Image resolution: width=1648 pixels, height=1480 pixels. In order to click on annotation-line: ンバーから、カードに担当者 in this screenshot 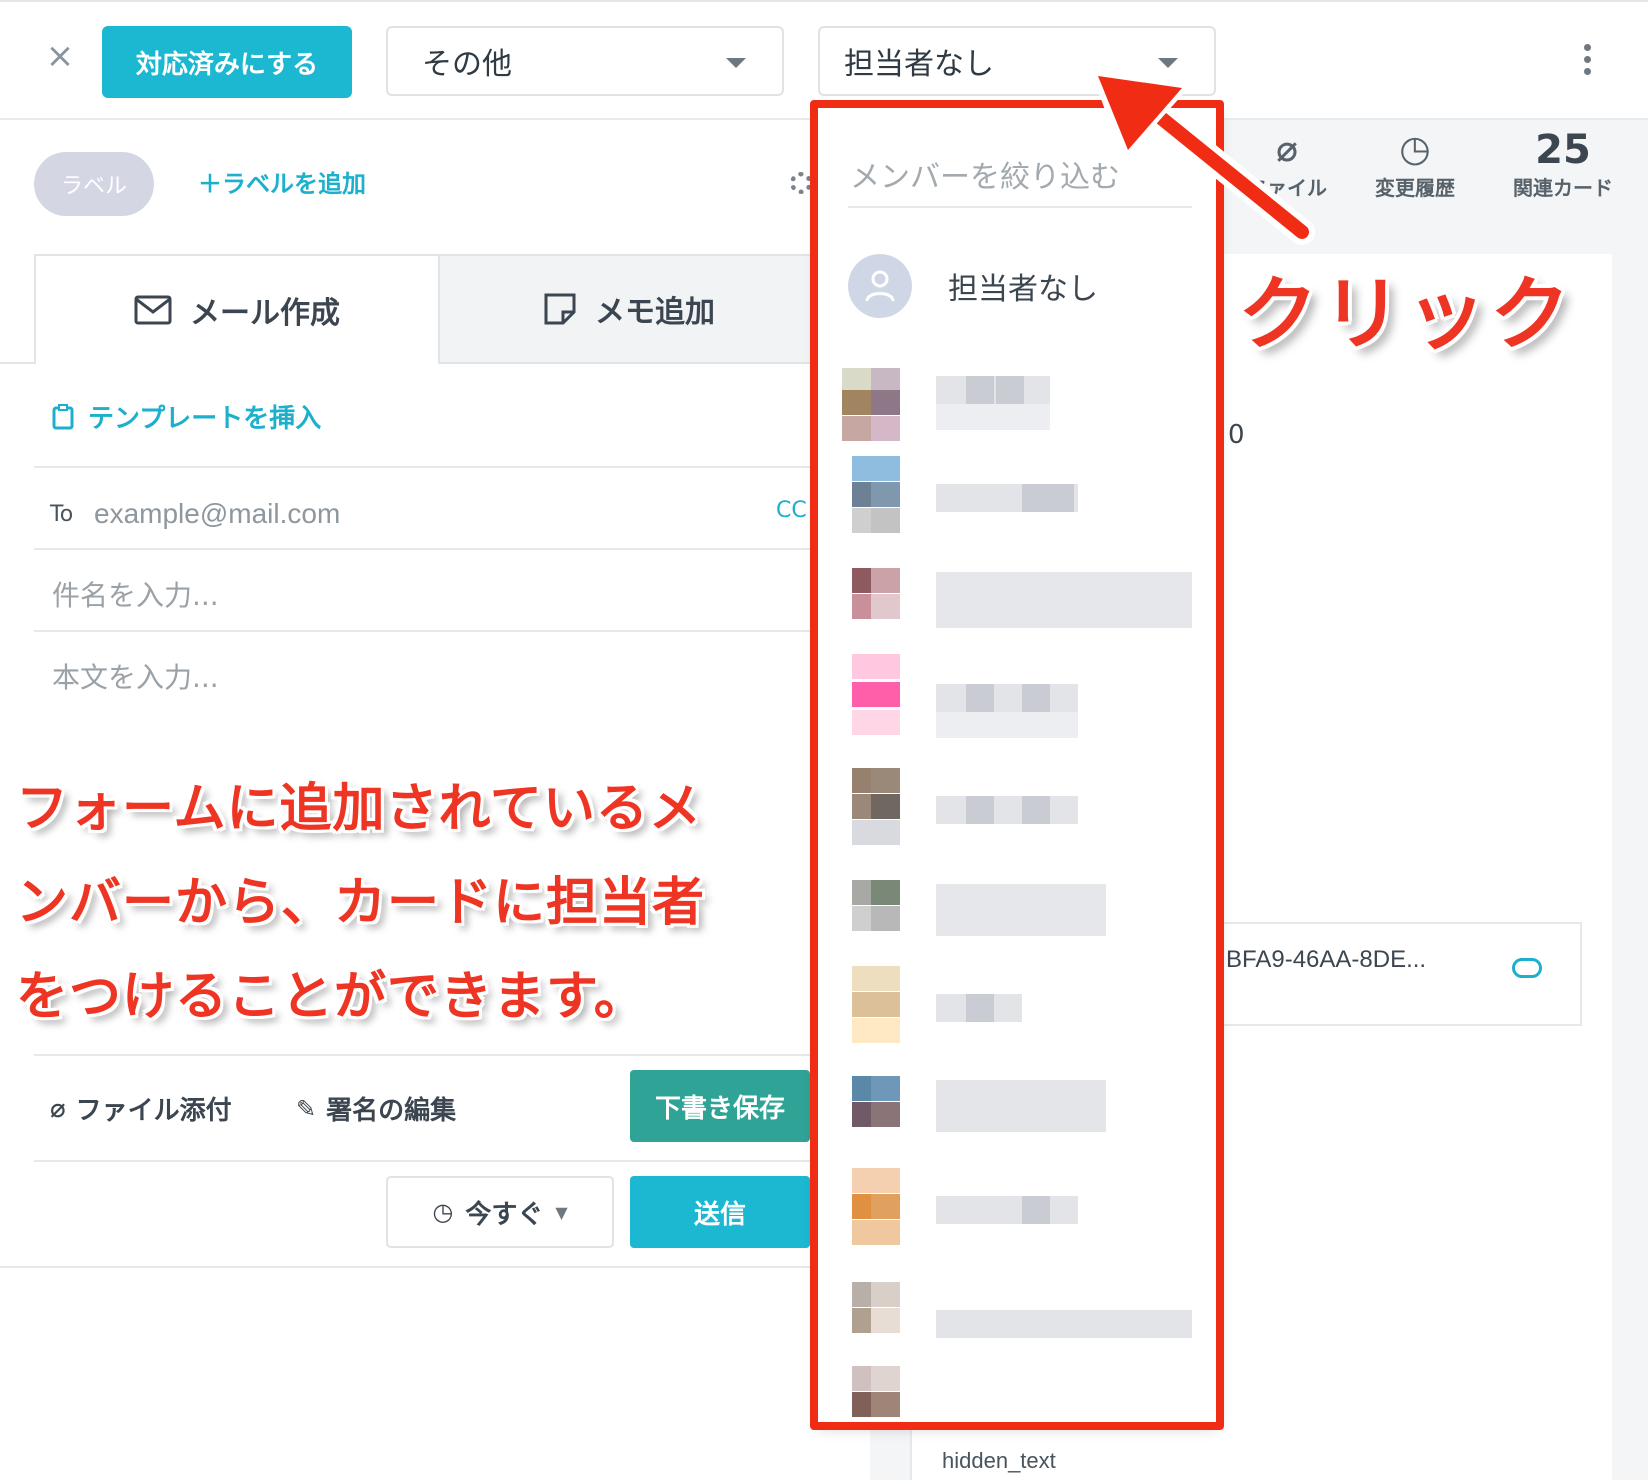, I will do `click(361, 903)`.